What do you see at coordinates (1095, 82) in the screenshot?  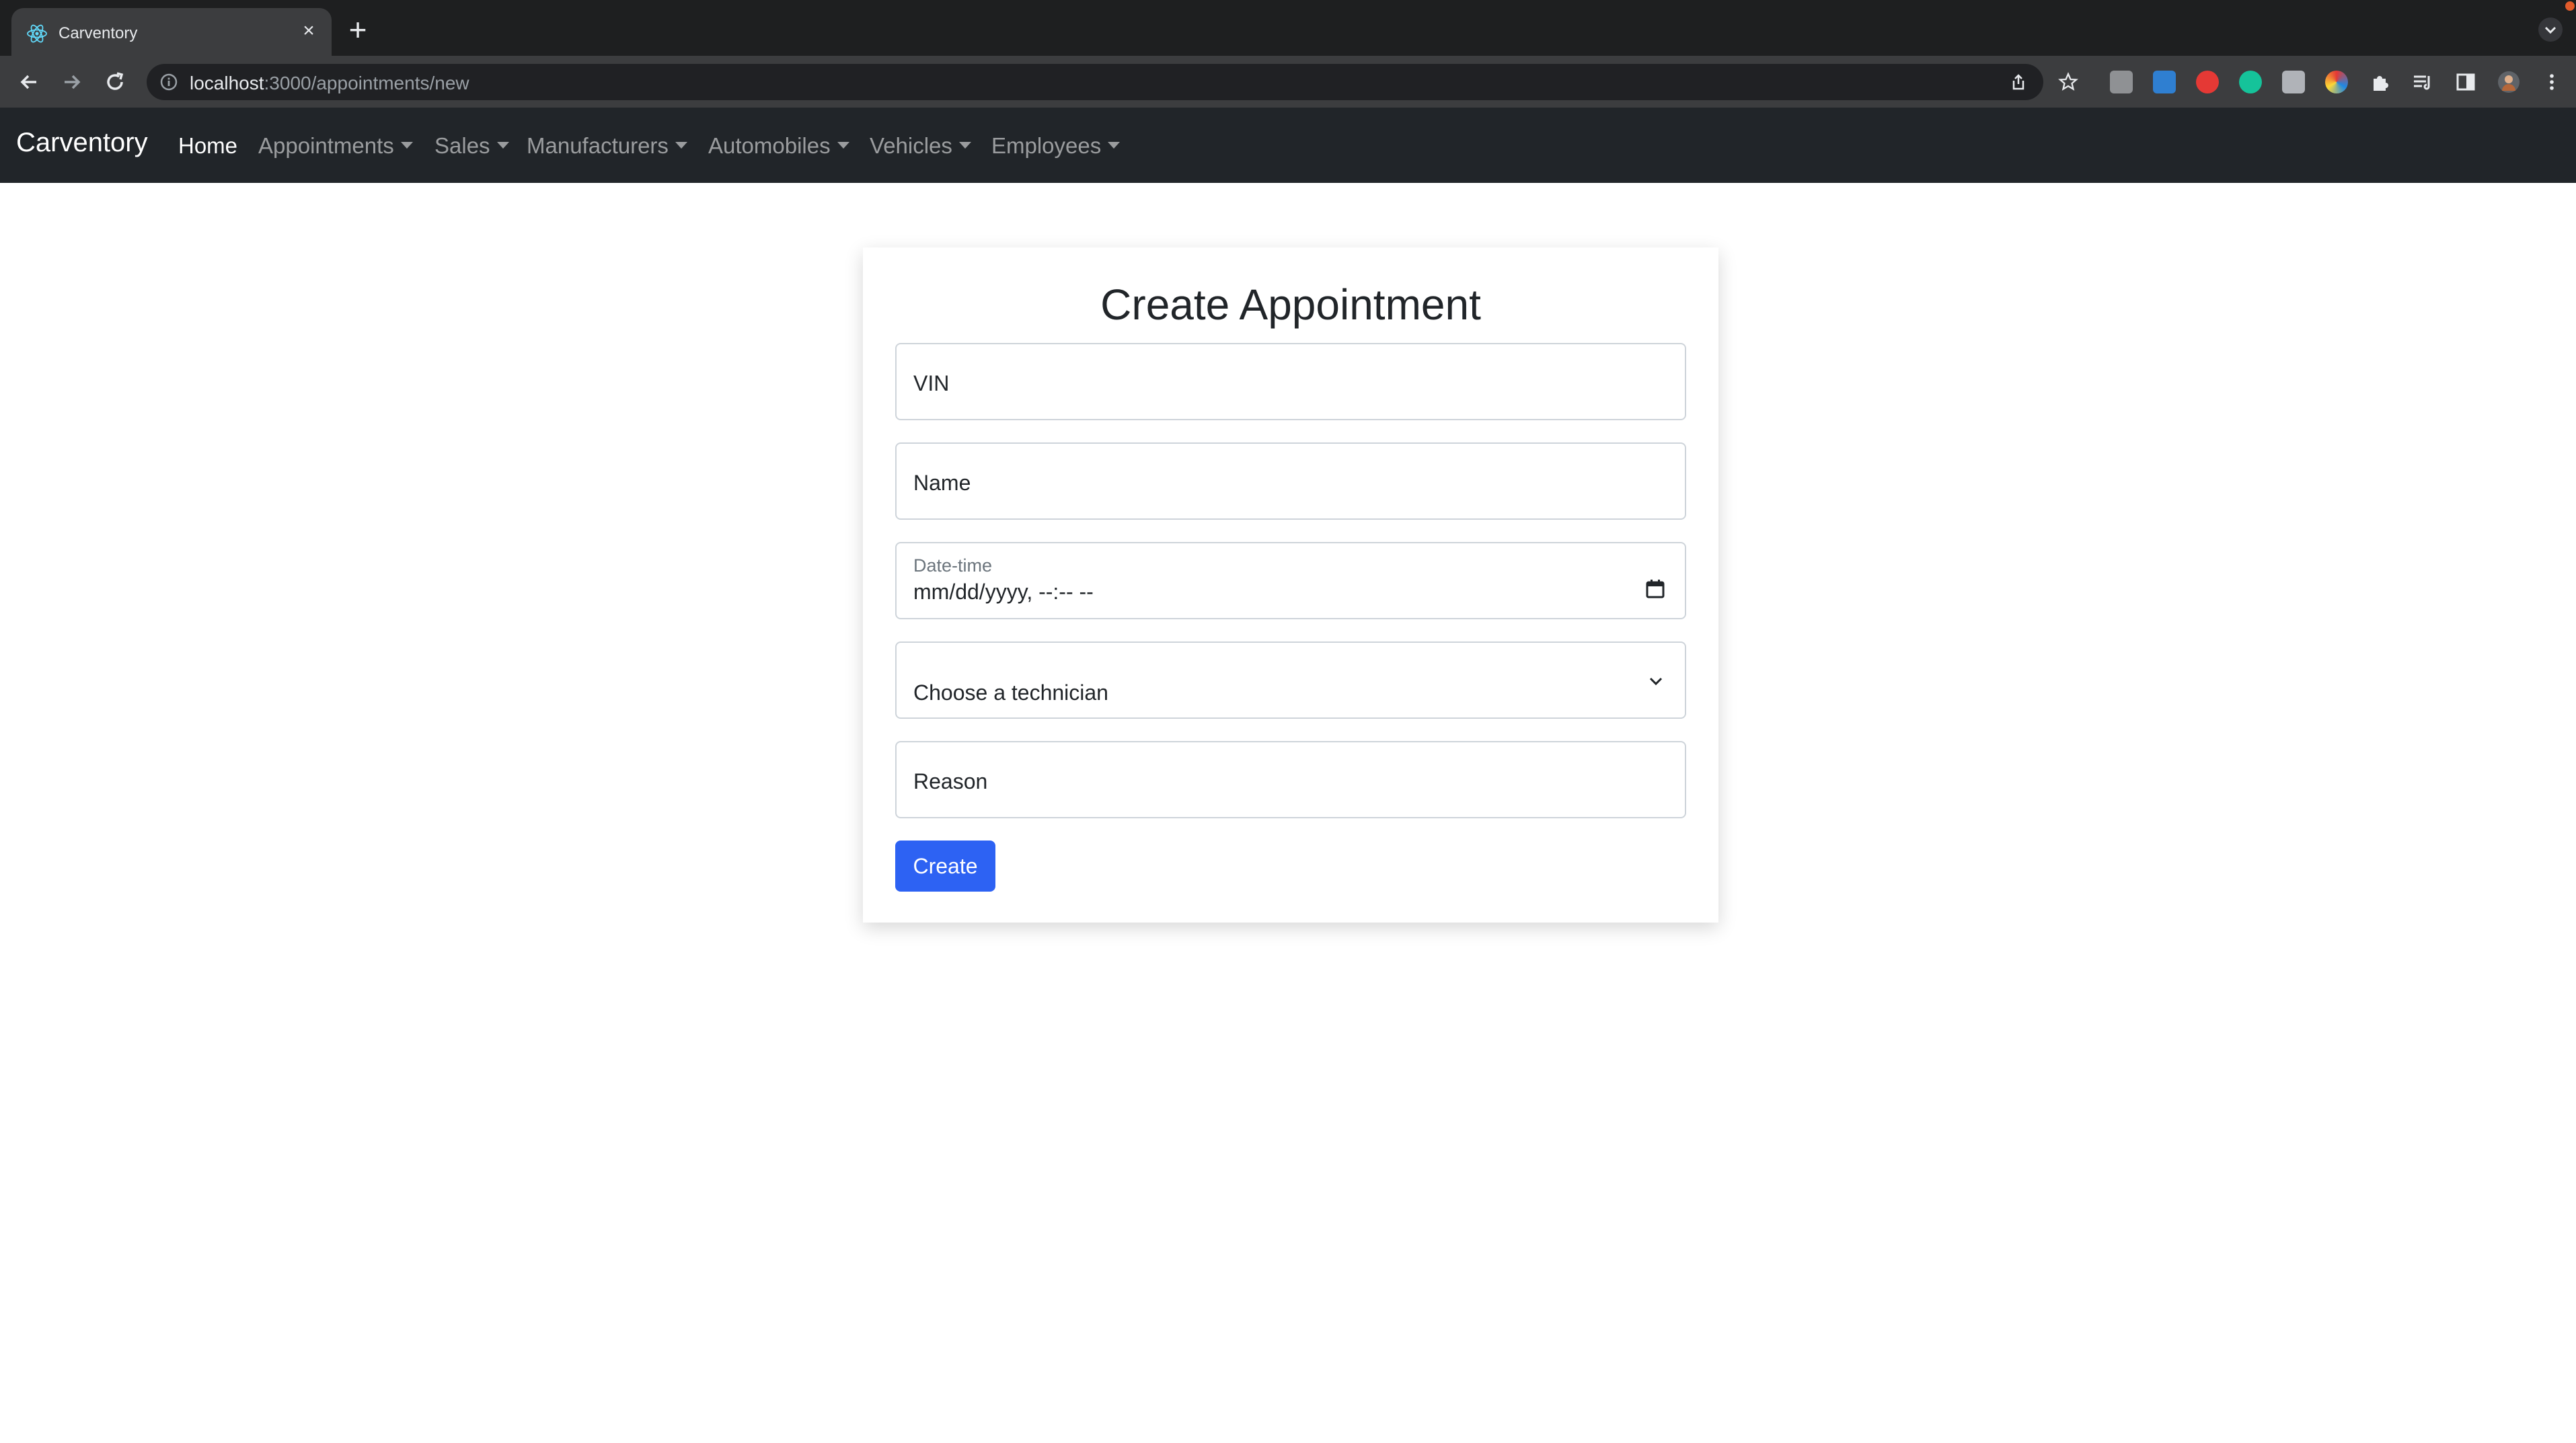 I see `address-bar: localhost:3000/appointments/new` at bounding box center [1095, 82].